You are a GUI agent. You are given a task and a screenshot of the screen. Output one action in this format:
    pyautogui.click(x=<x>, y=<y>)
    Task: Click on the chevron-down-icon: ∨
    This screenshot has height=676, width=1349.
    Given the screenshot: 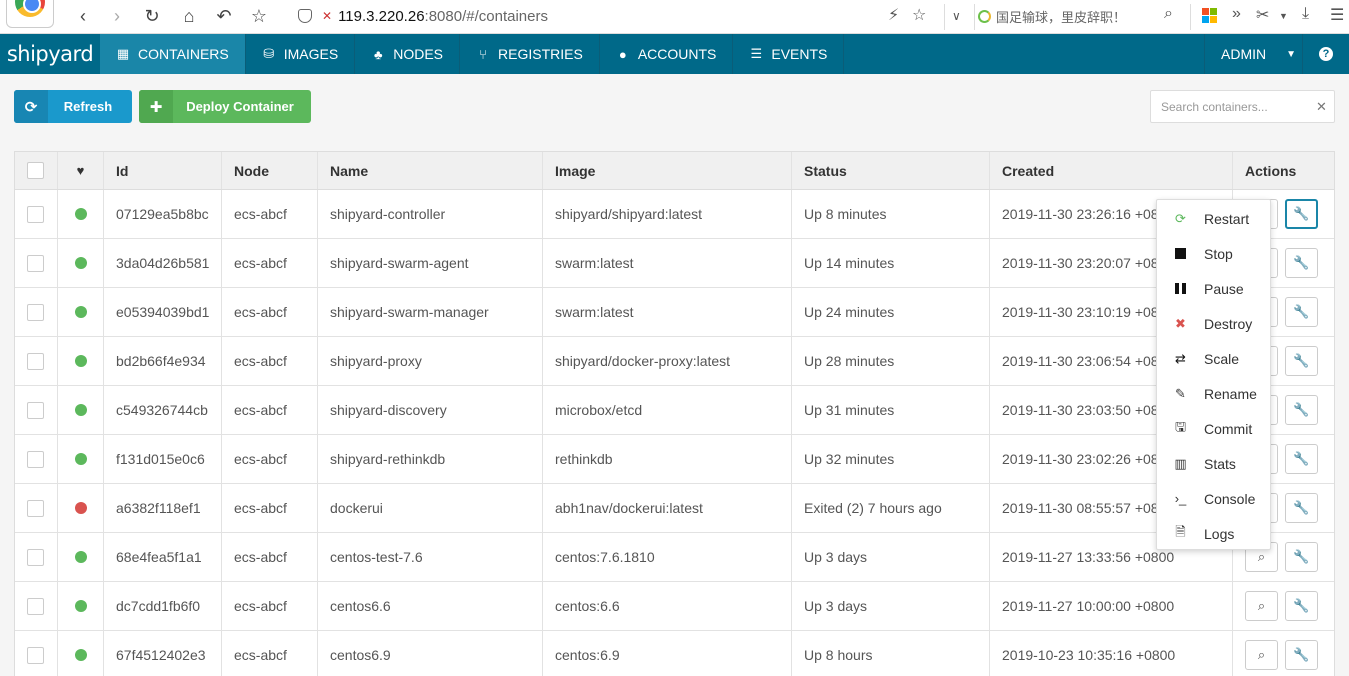 What is the action you would take?
    pyautogui.click(x=956, y=16)
    